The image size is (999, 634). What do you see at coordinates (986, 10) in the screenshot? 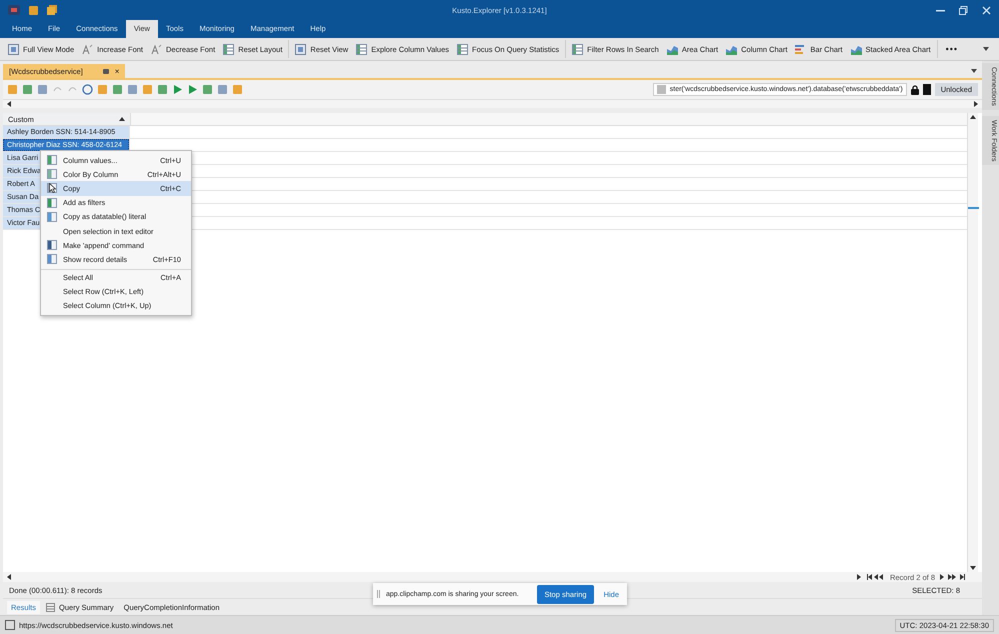
I see `close-icon` at bounding box center [986, 10].